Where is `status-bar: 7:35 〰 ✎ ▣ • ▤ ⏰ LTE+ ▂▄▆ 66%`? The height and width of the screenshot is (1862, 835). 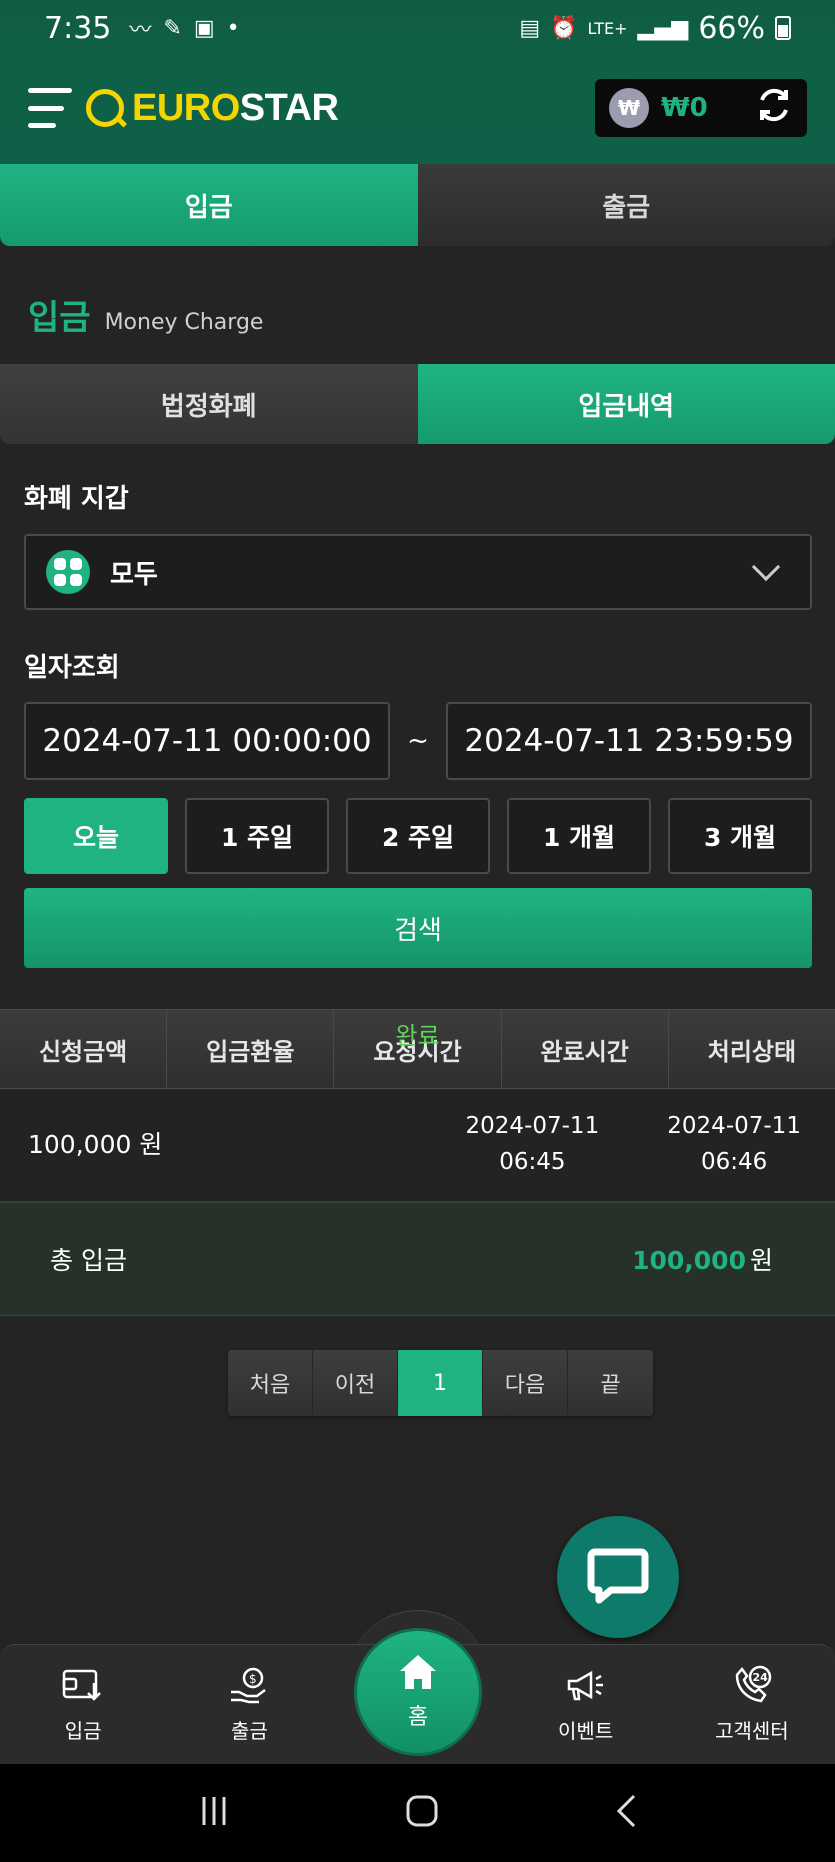
status-bar: 7:35 〰 ✎ ▣ • ▤ ⏰ LTE+ ▂▄▆ 66% is located at coordinates (417, 28).